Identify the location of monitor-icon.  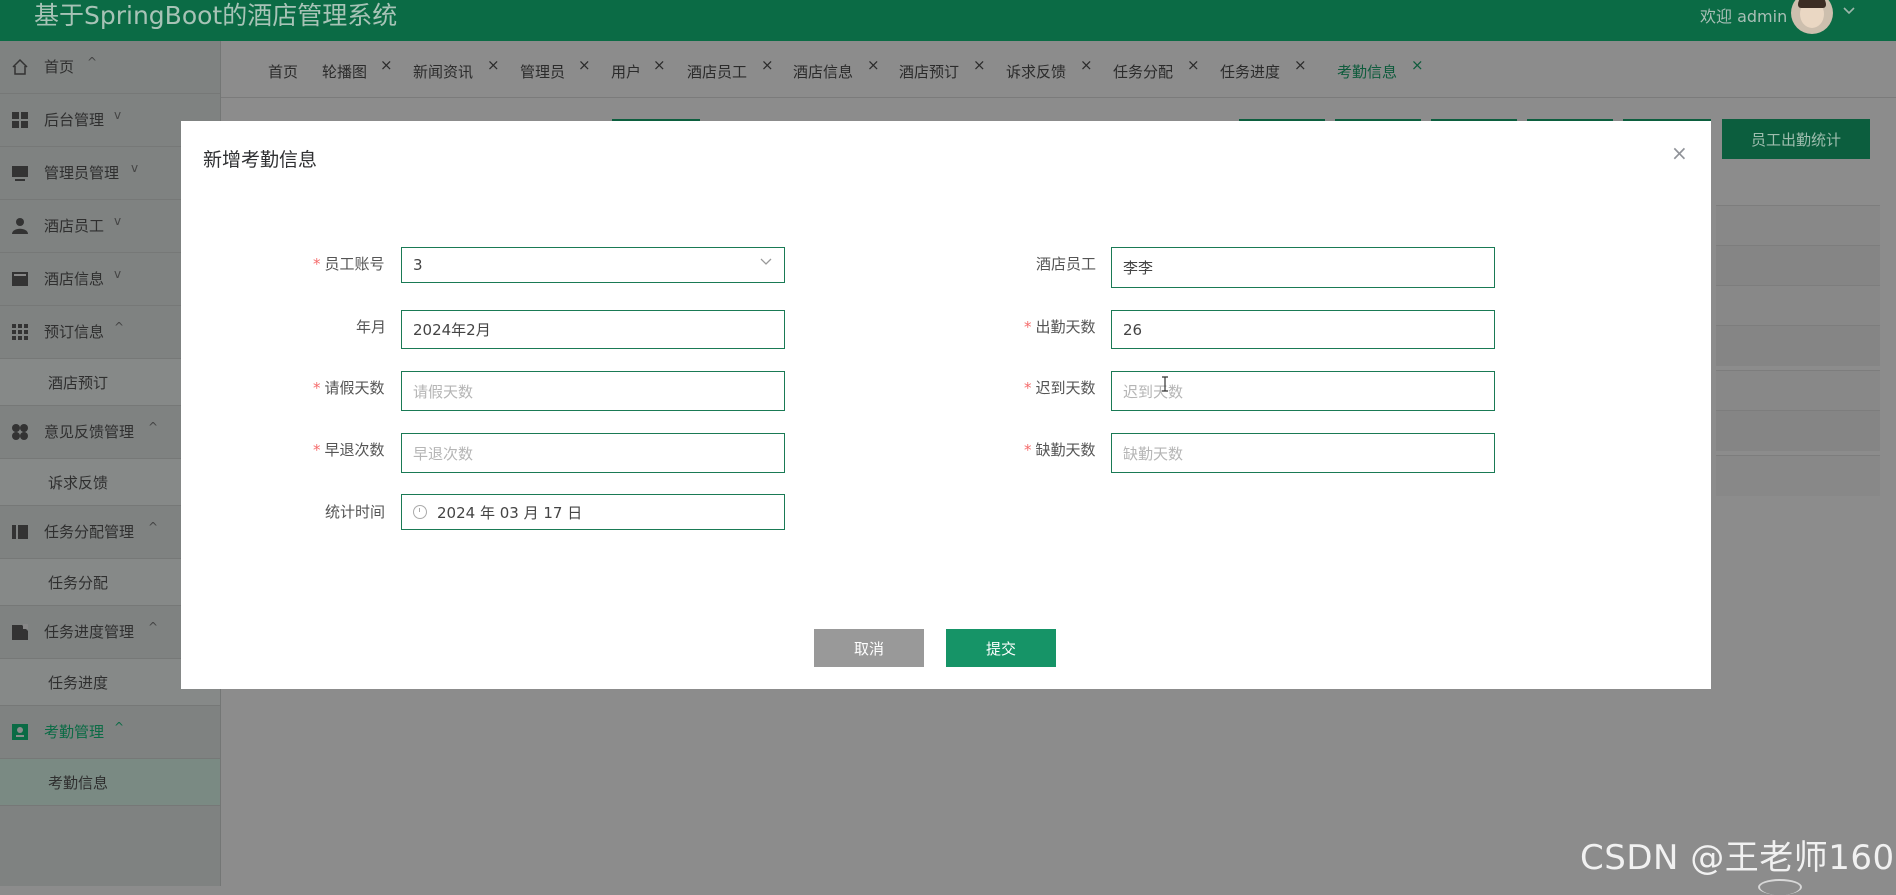
(19, 172).